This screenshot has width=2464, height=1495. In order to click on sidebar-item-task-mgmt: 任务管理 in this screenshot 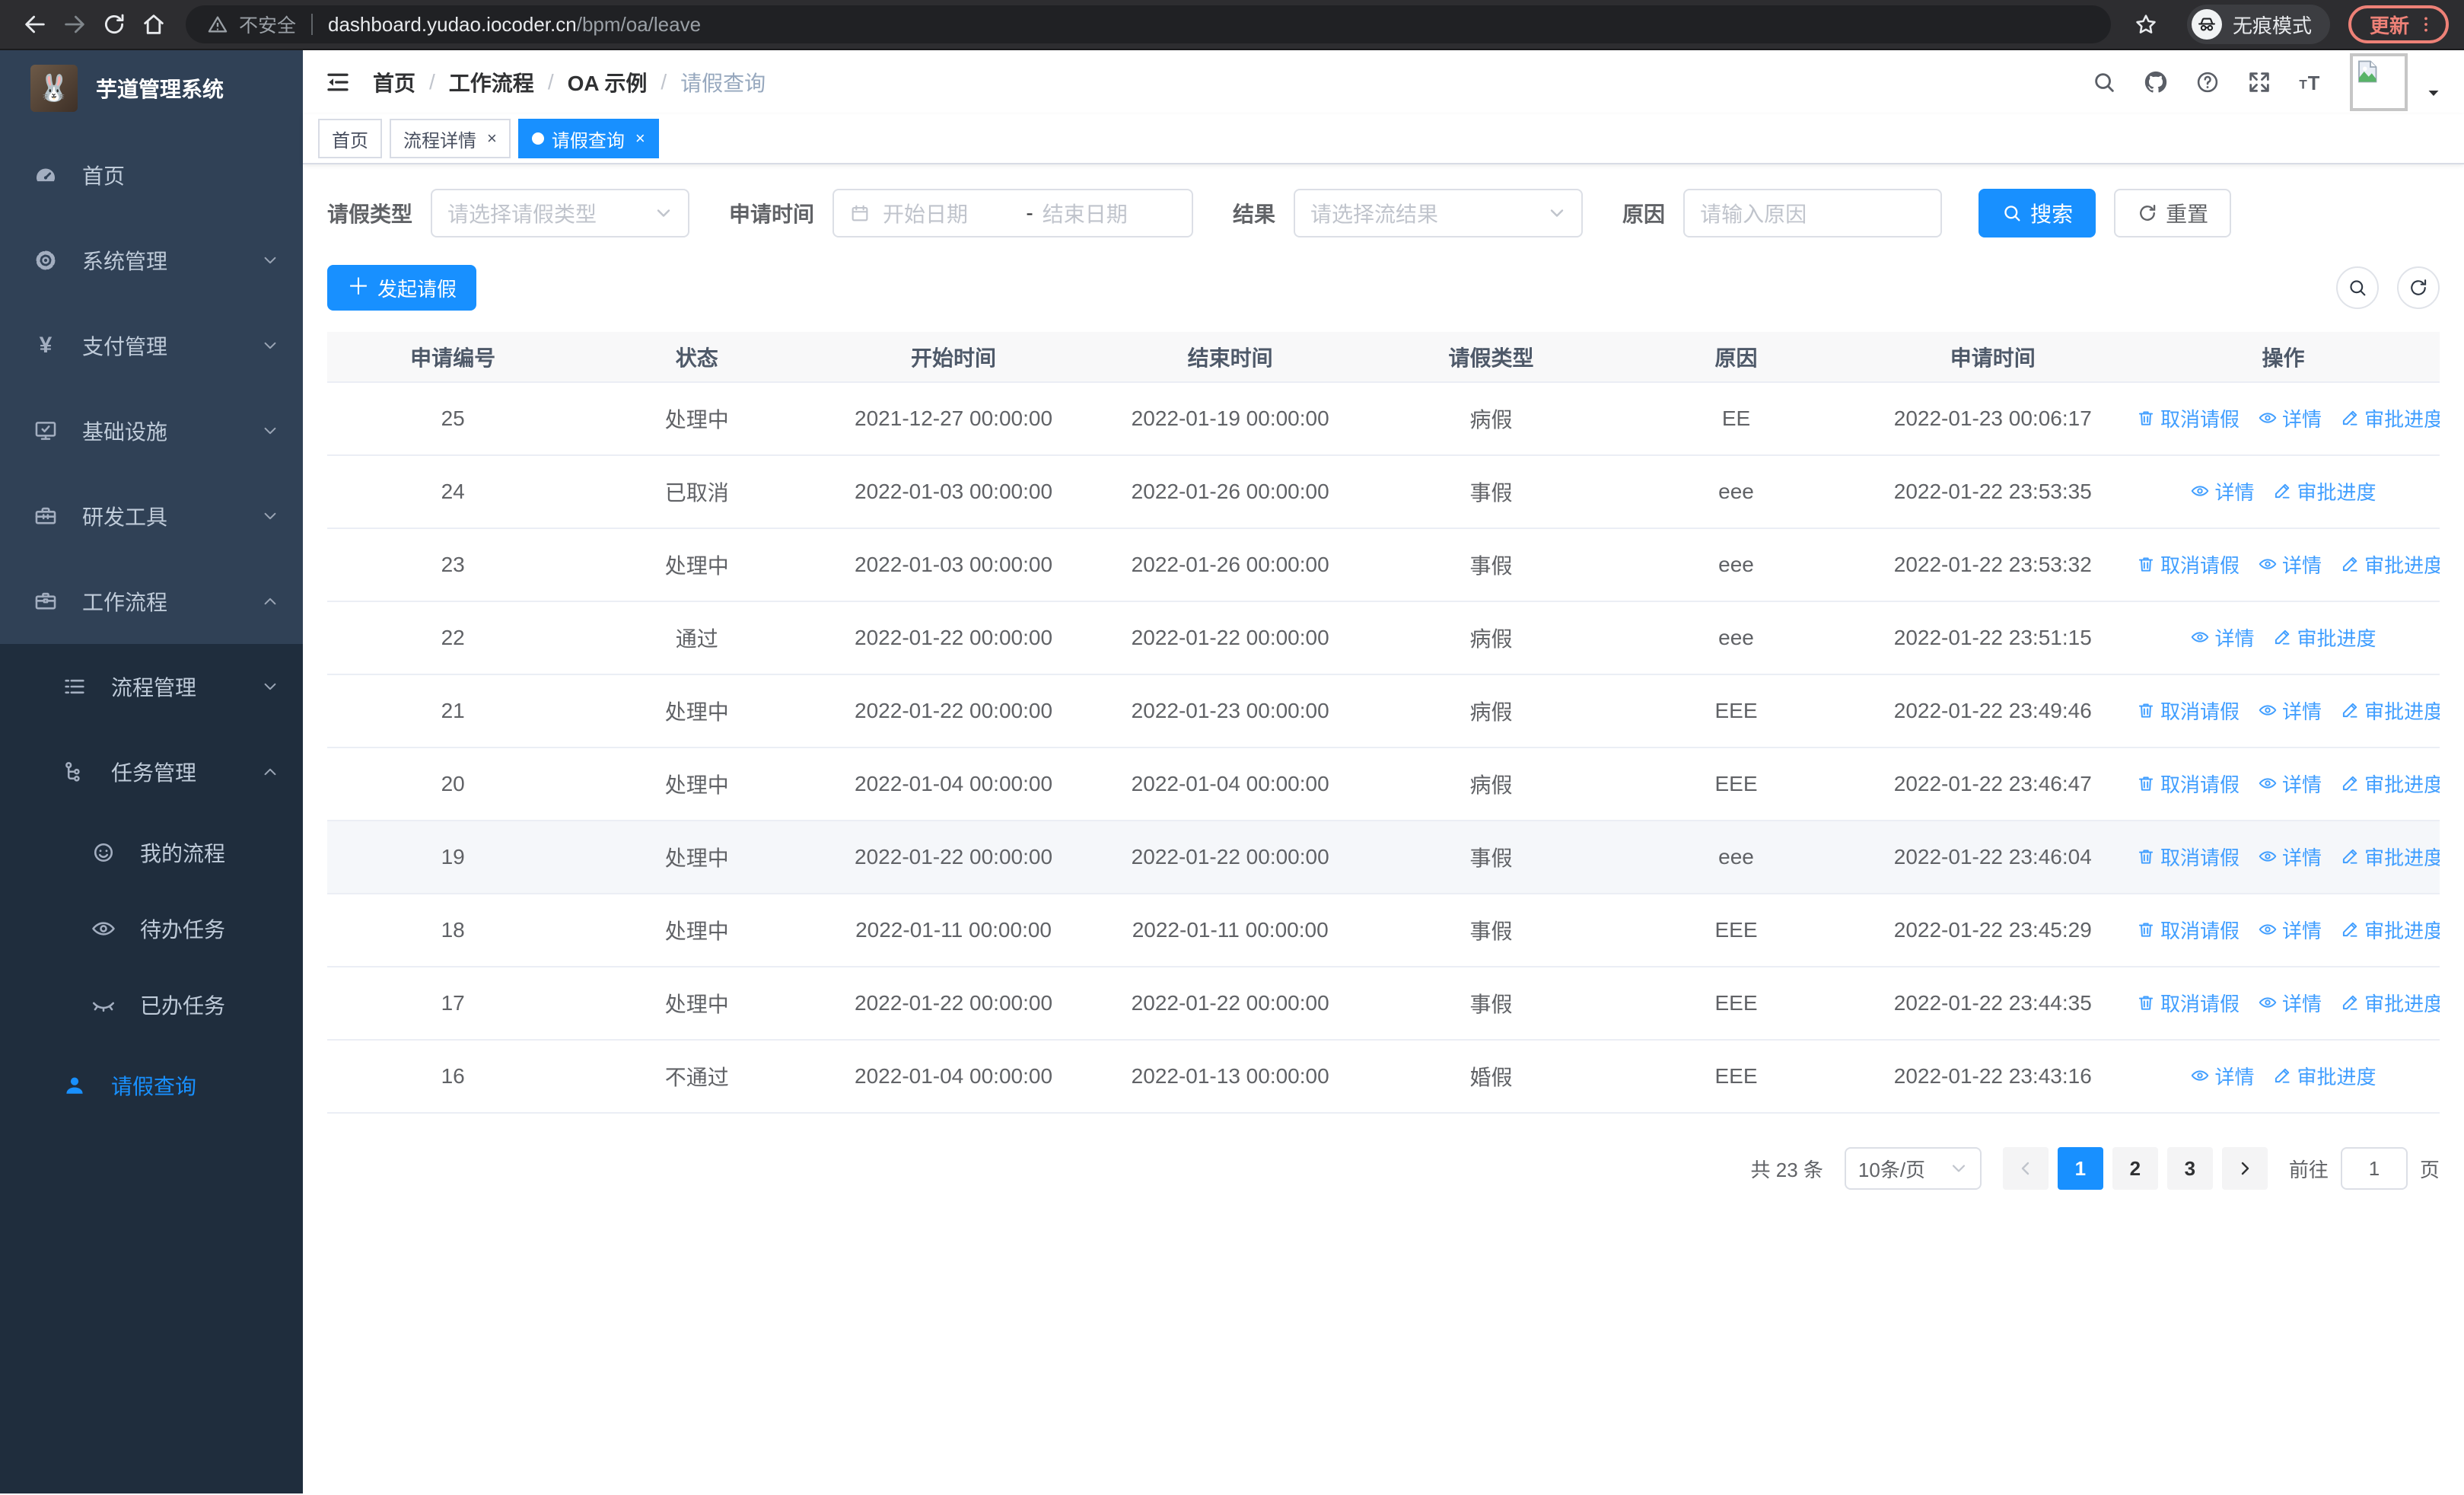, I will do `click(151, 772)`.